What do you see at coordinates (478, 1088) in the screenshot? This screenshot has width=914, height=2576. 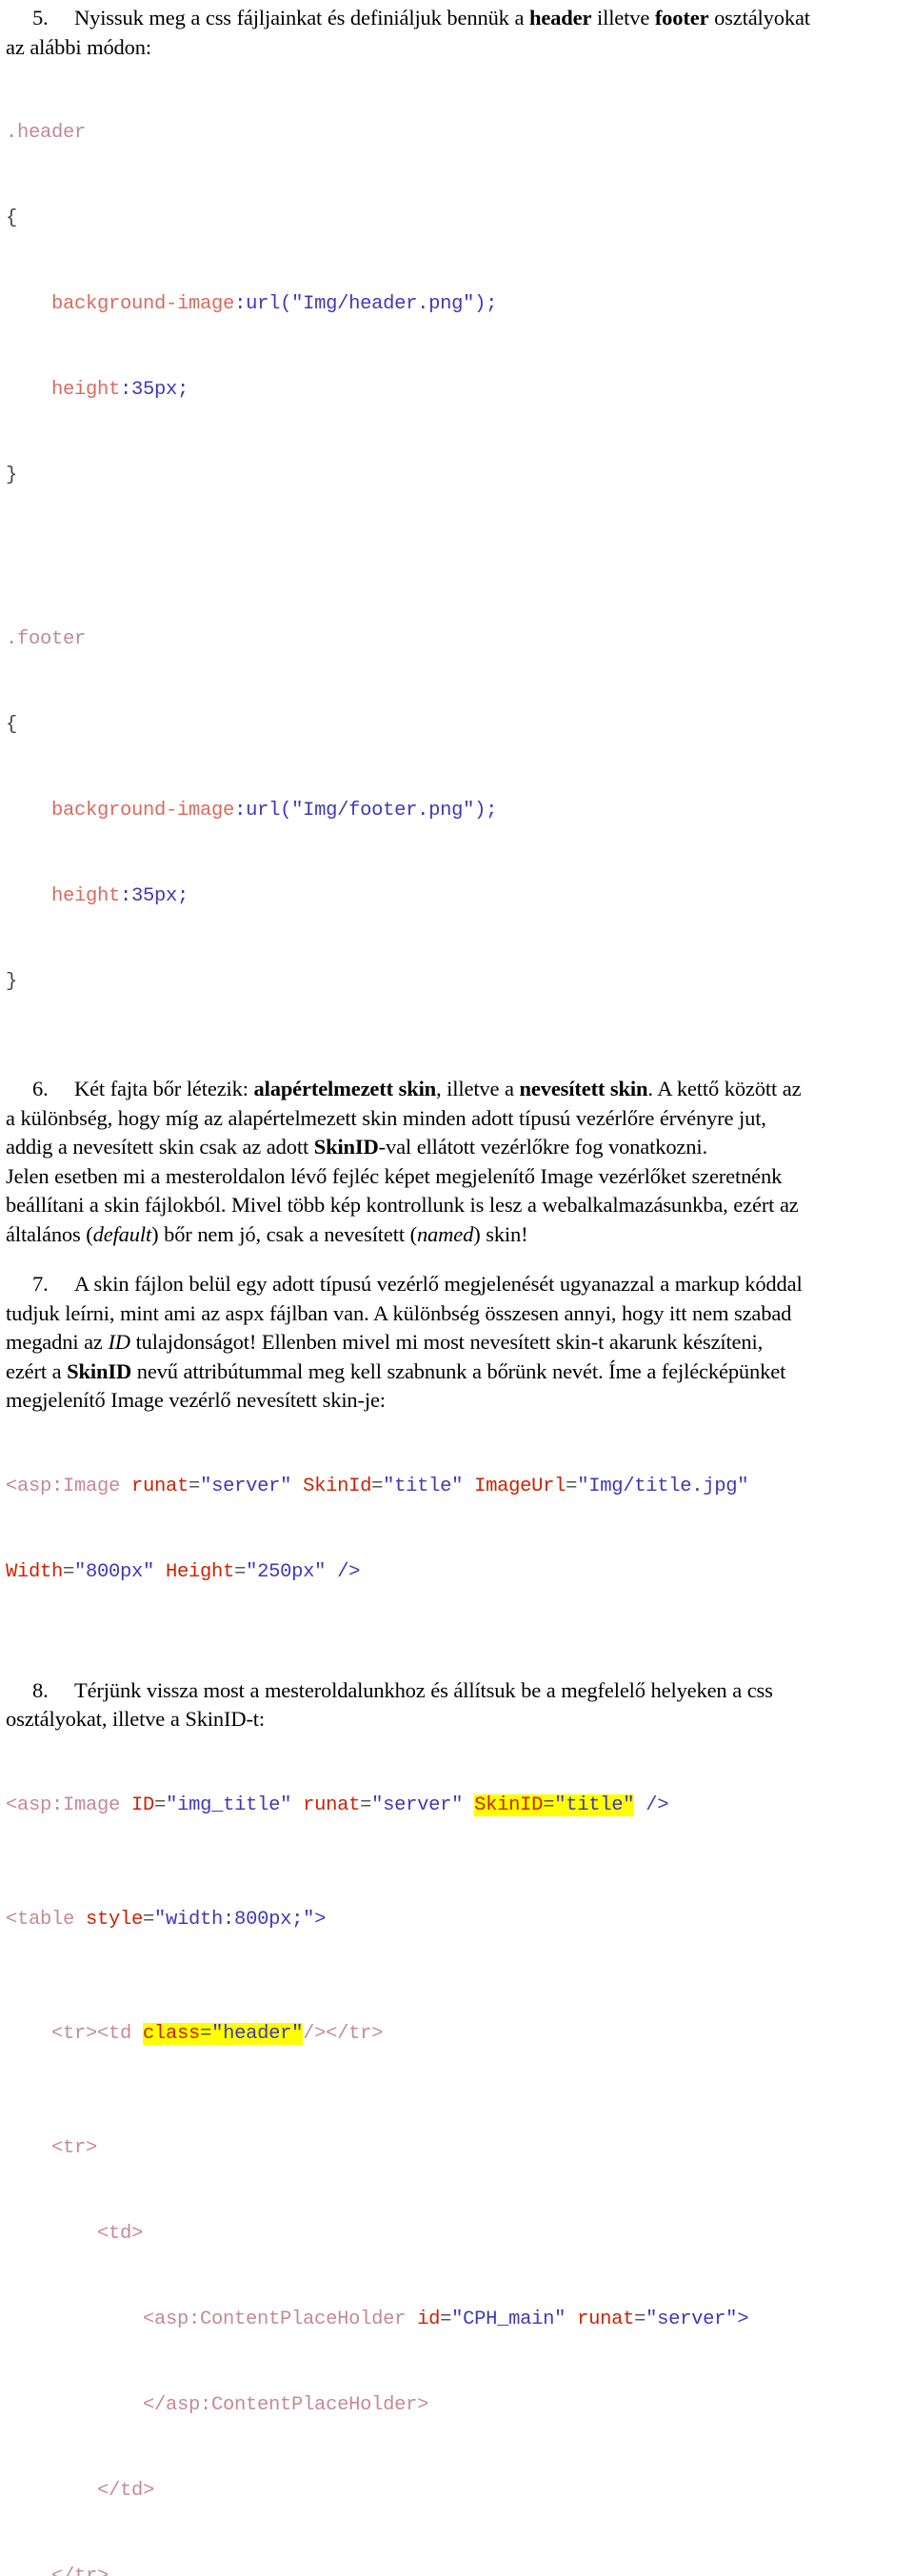 I see `item6-text-b: , illetve a` at bounding box center [478, 1088].